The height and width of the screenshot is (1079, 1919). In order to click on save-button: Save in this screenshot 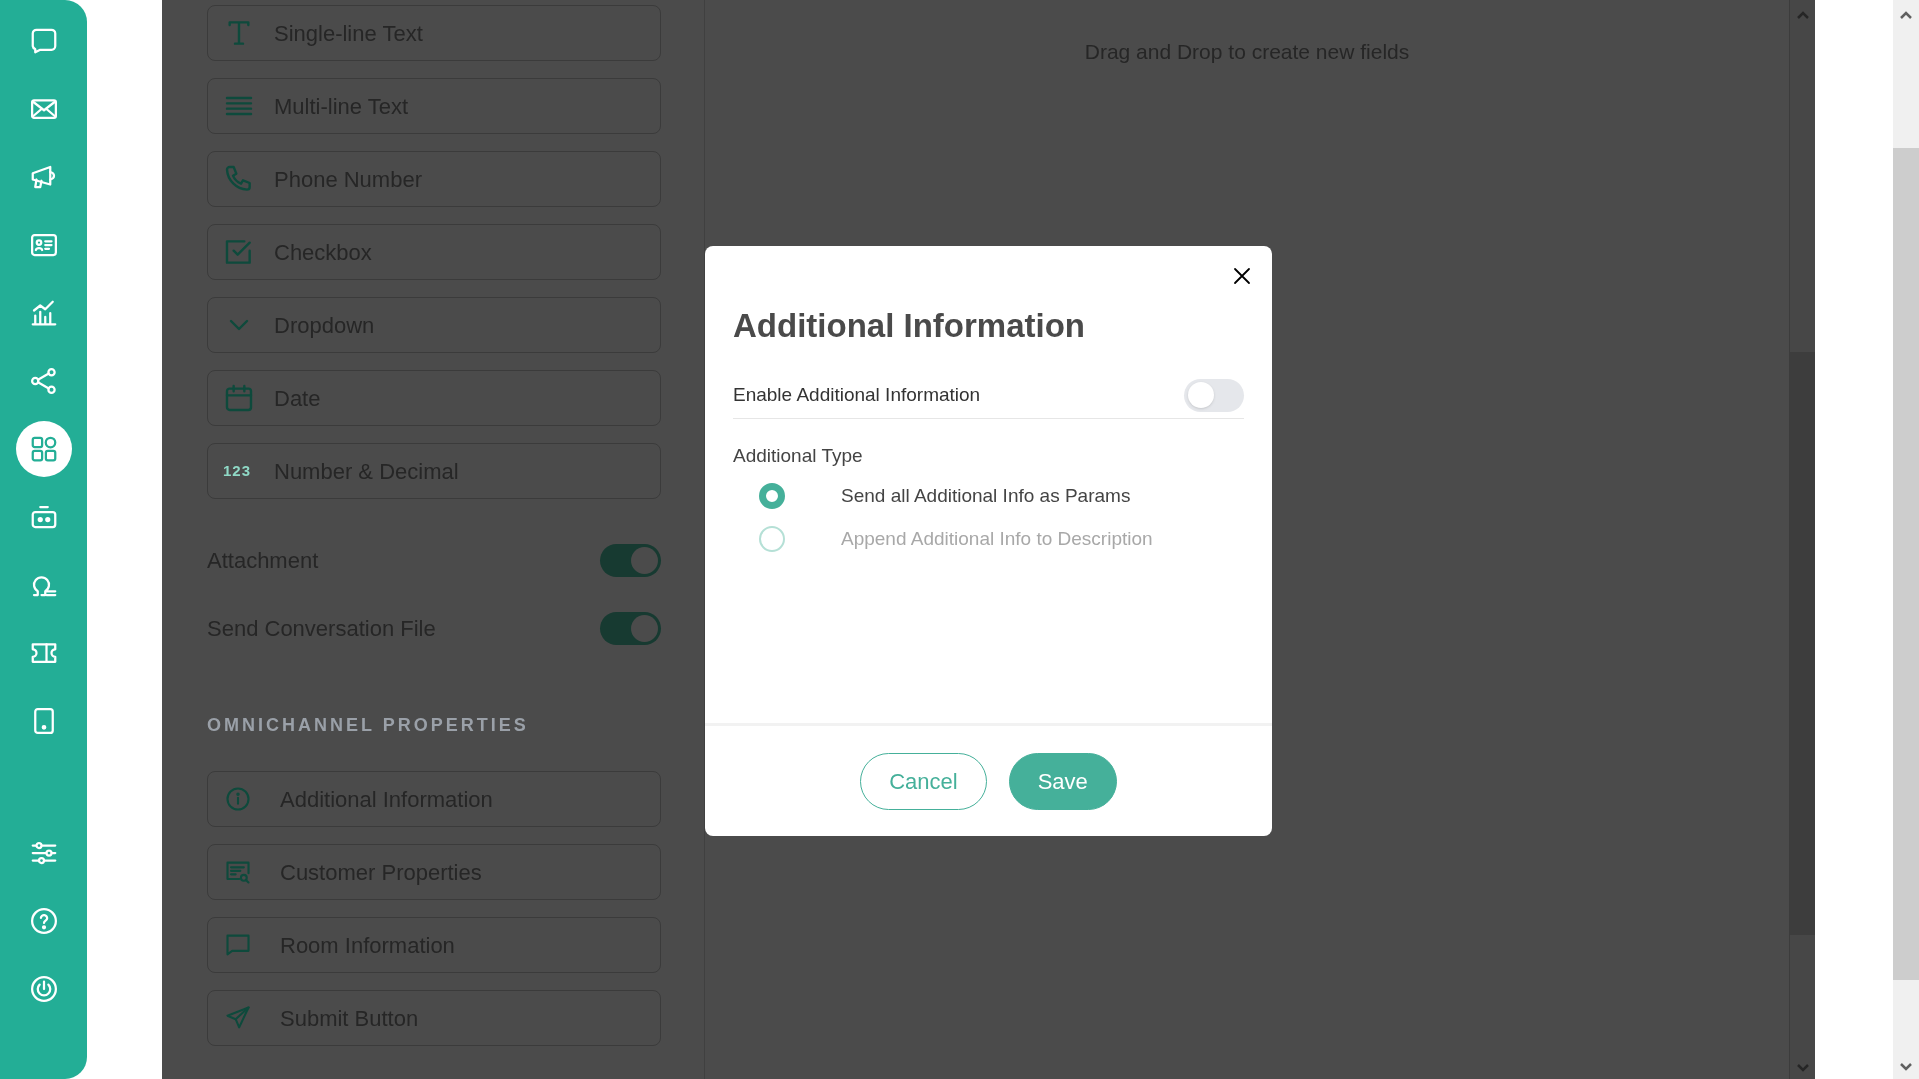, I will do `click(1062, 781)`.